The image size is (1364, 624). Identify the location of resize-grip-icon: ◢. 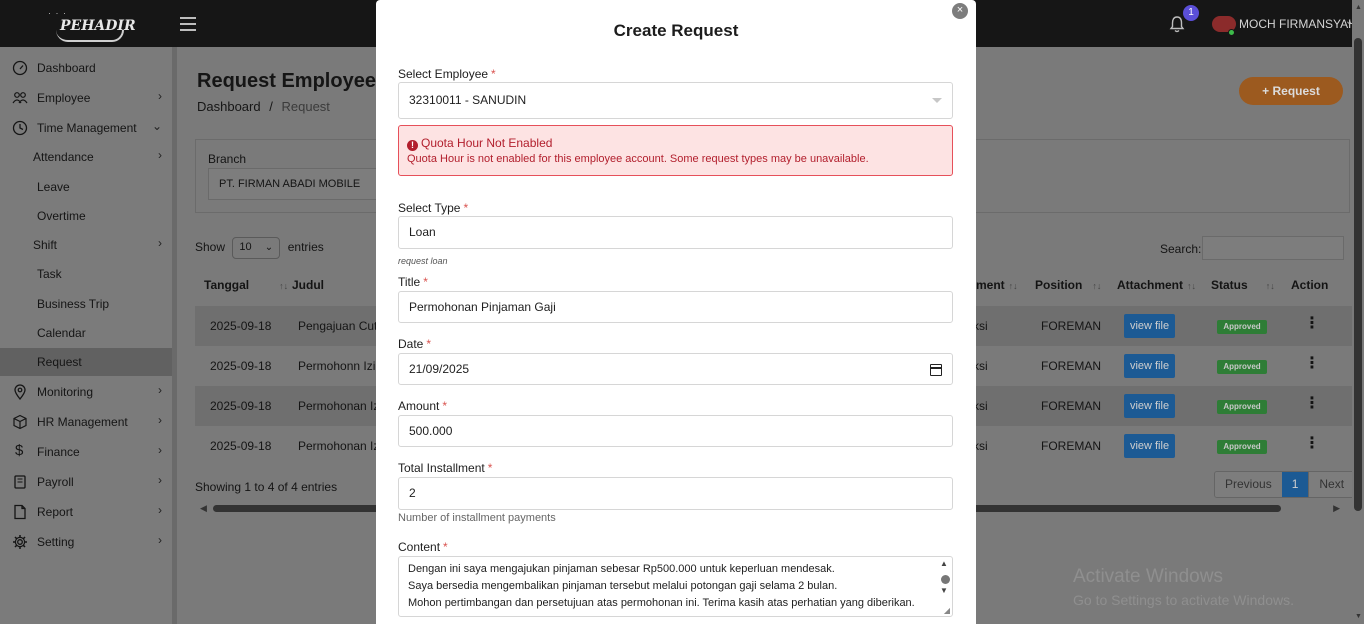
(947, 610).